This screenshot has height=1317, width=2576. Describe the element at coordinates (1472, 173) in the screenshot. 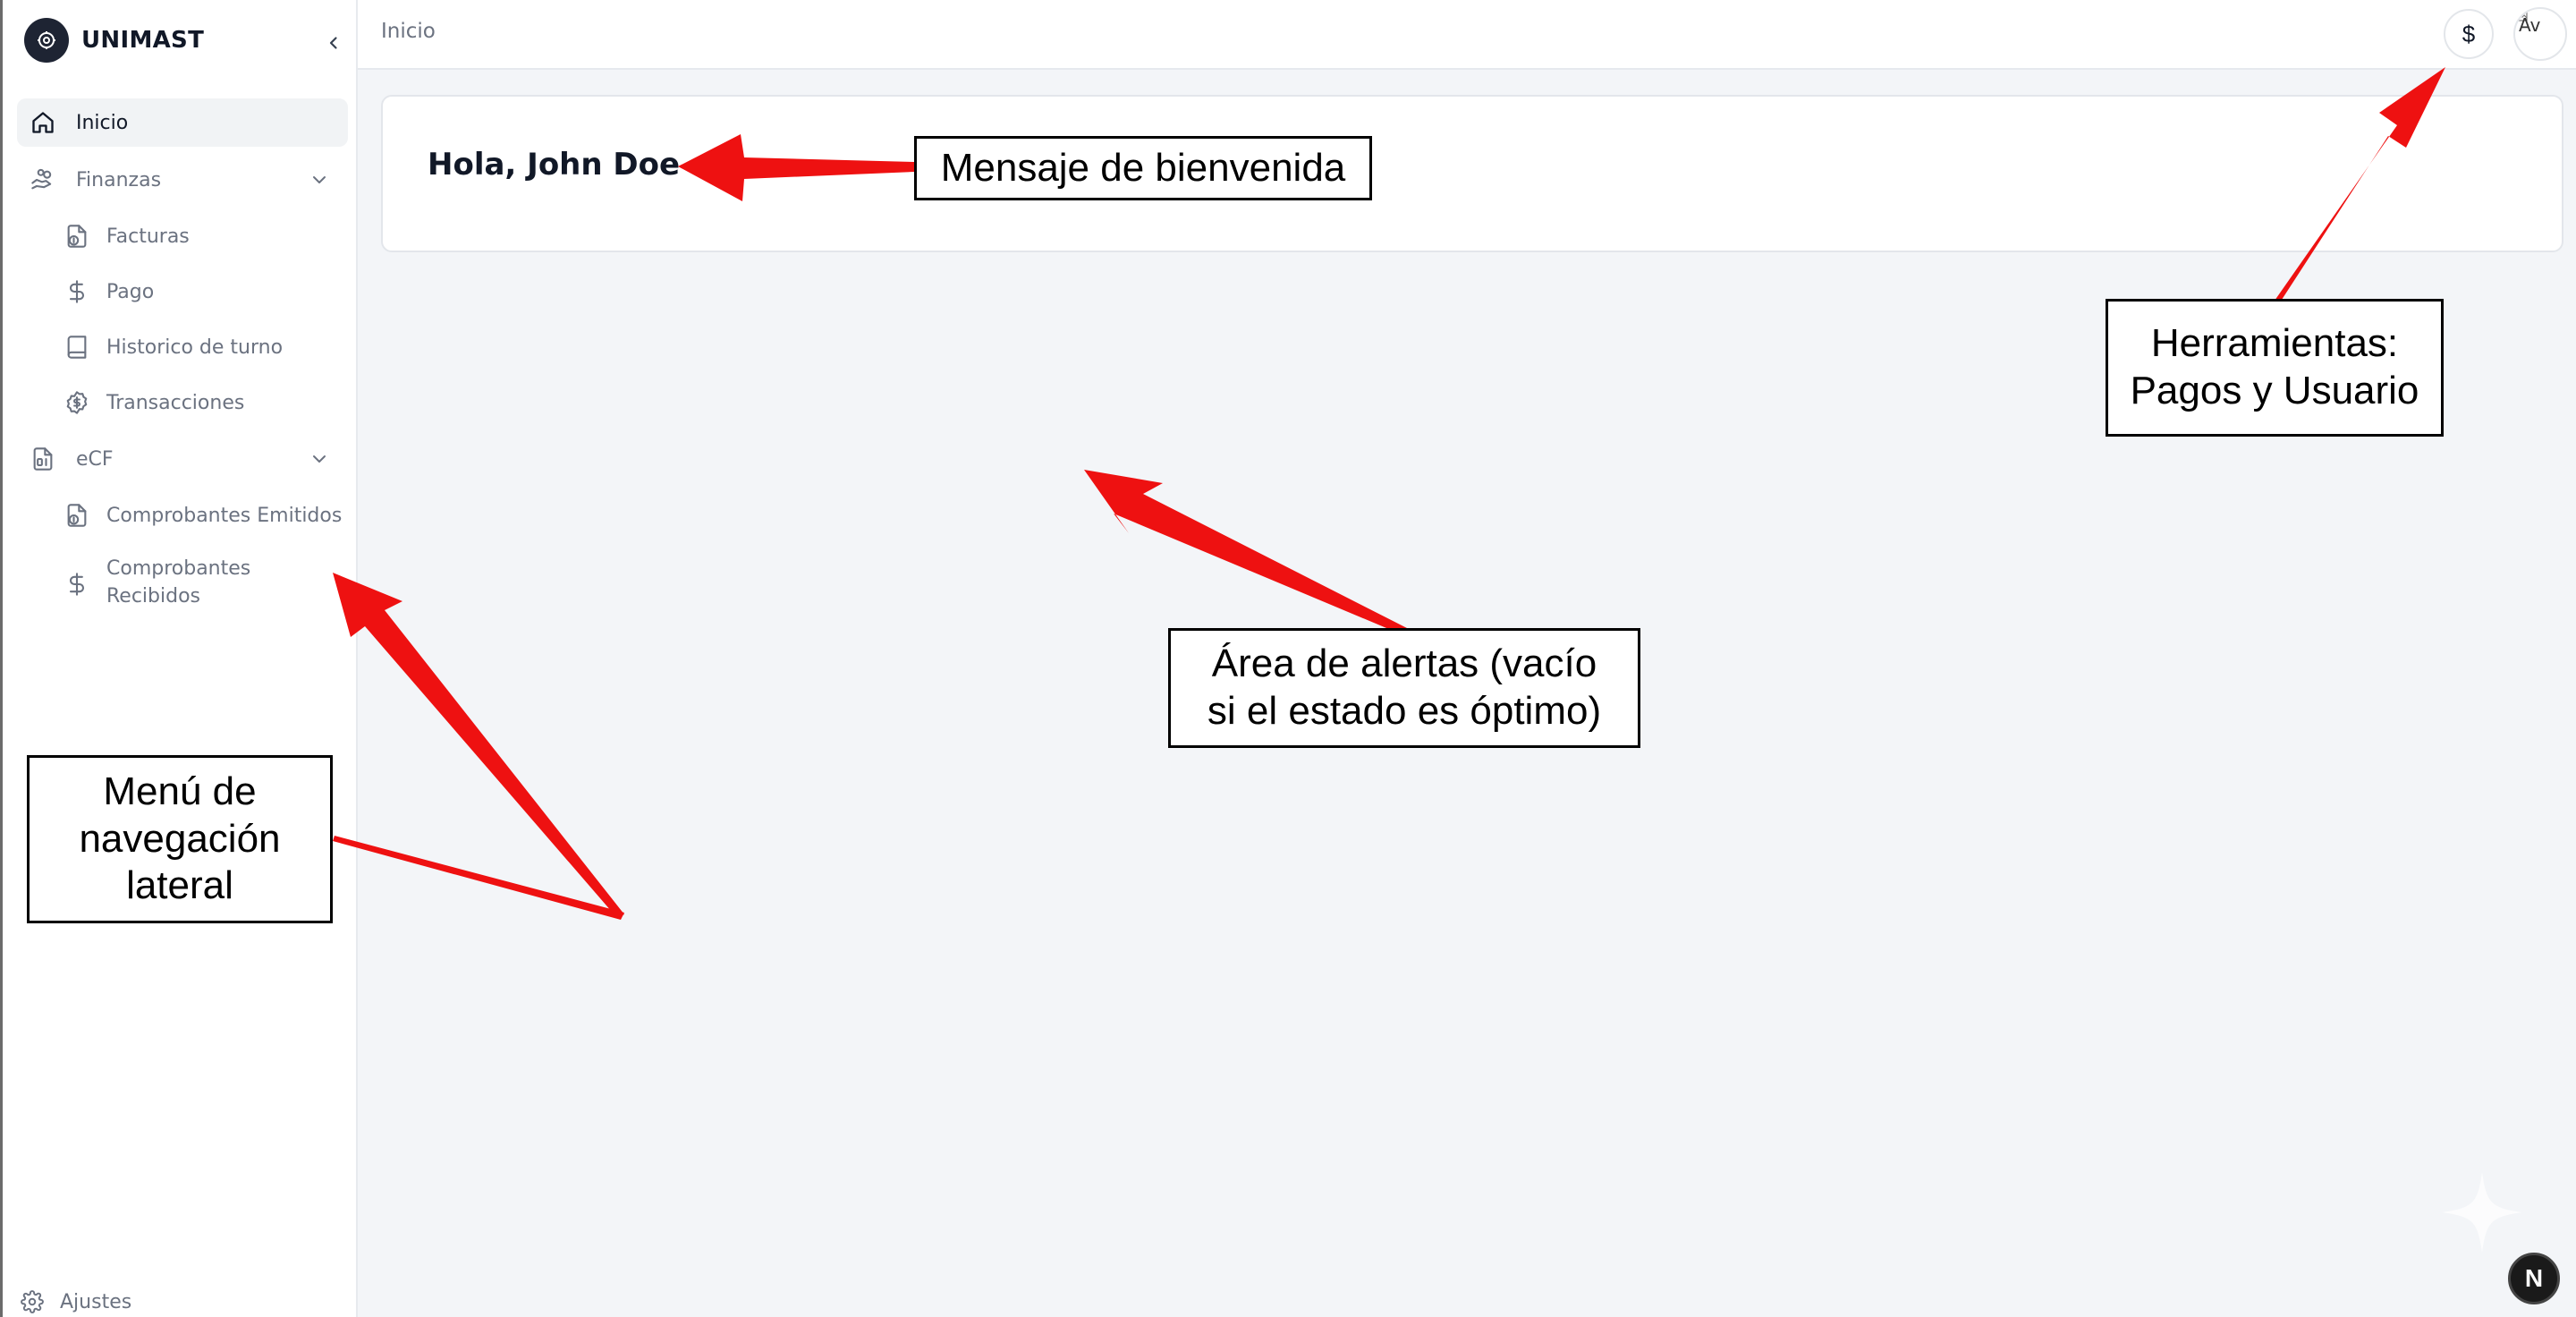

I see `welcome-card: Hola, John Doe` at that location.